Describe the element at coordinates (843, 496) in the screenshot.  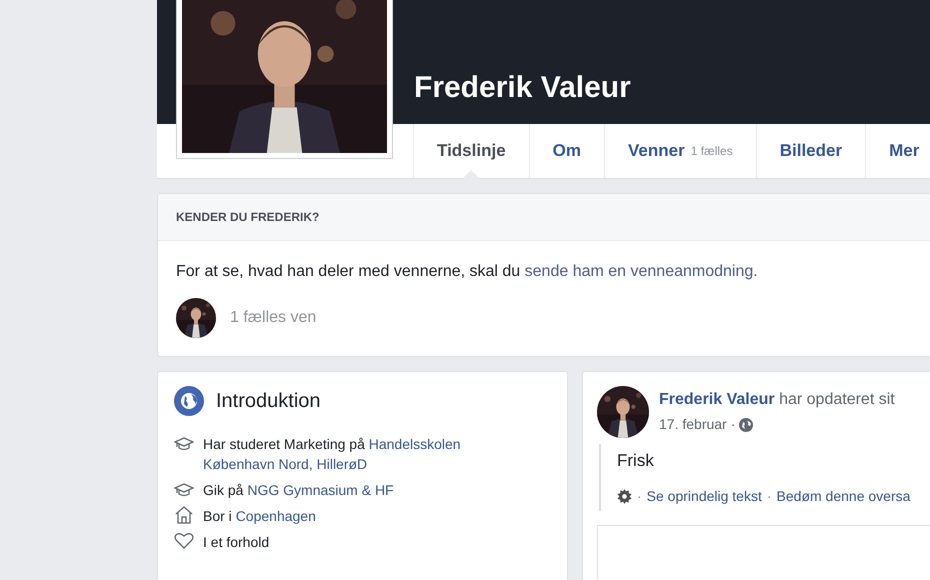
I see `translation-link: Bedøm denne oversa` at that location.